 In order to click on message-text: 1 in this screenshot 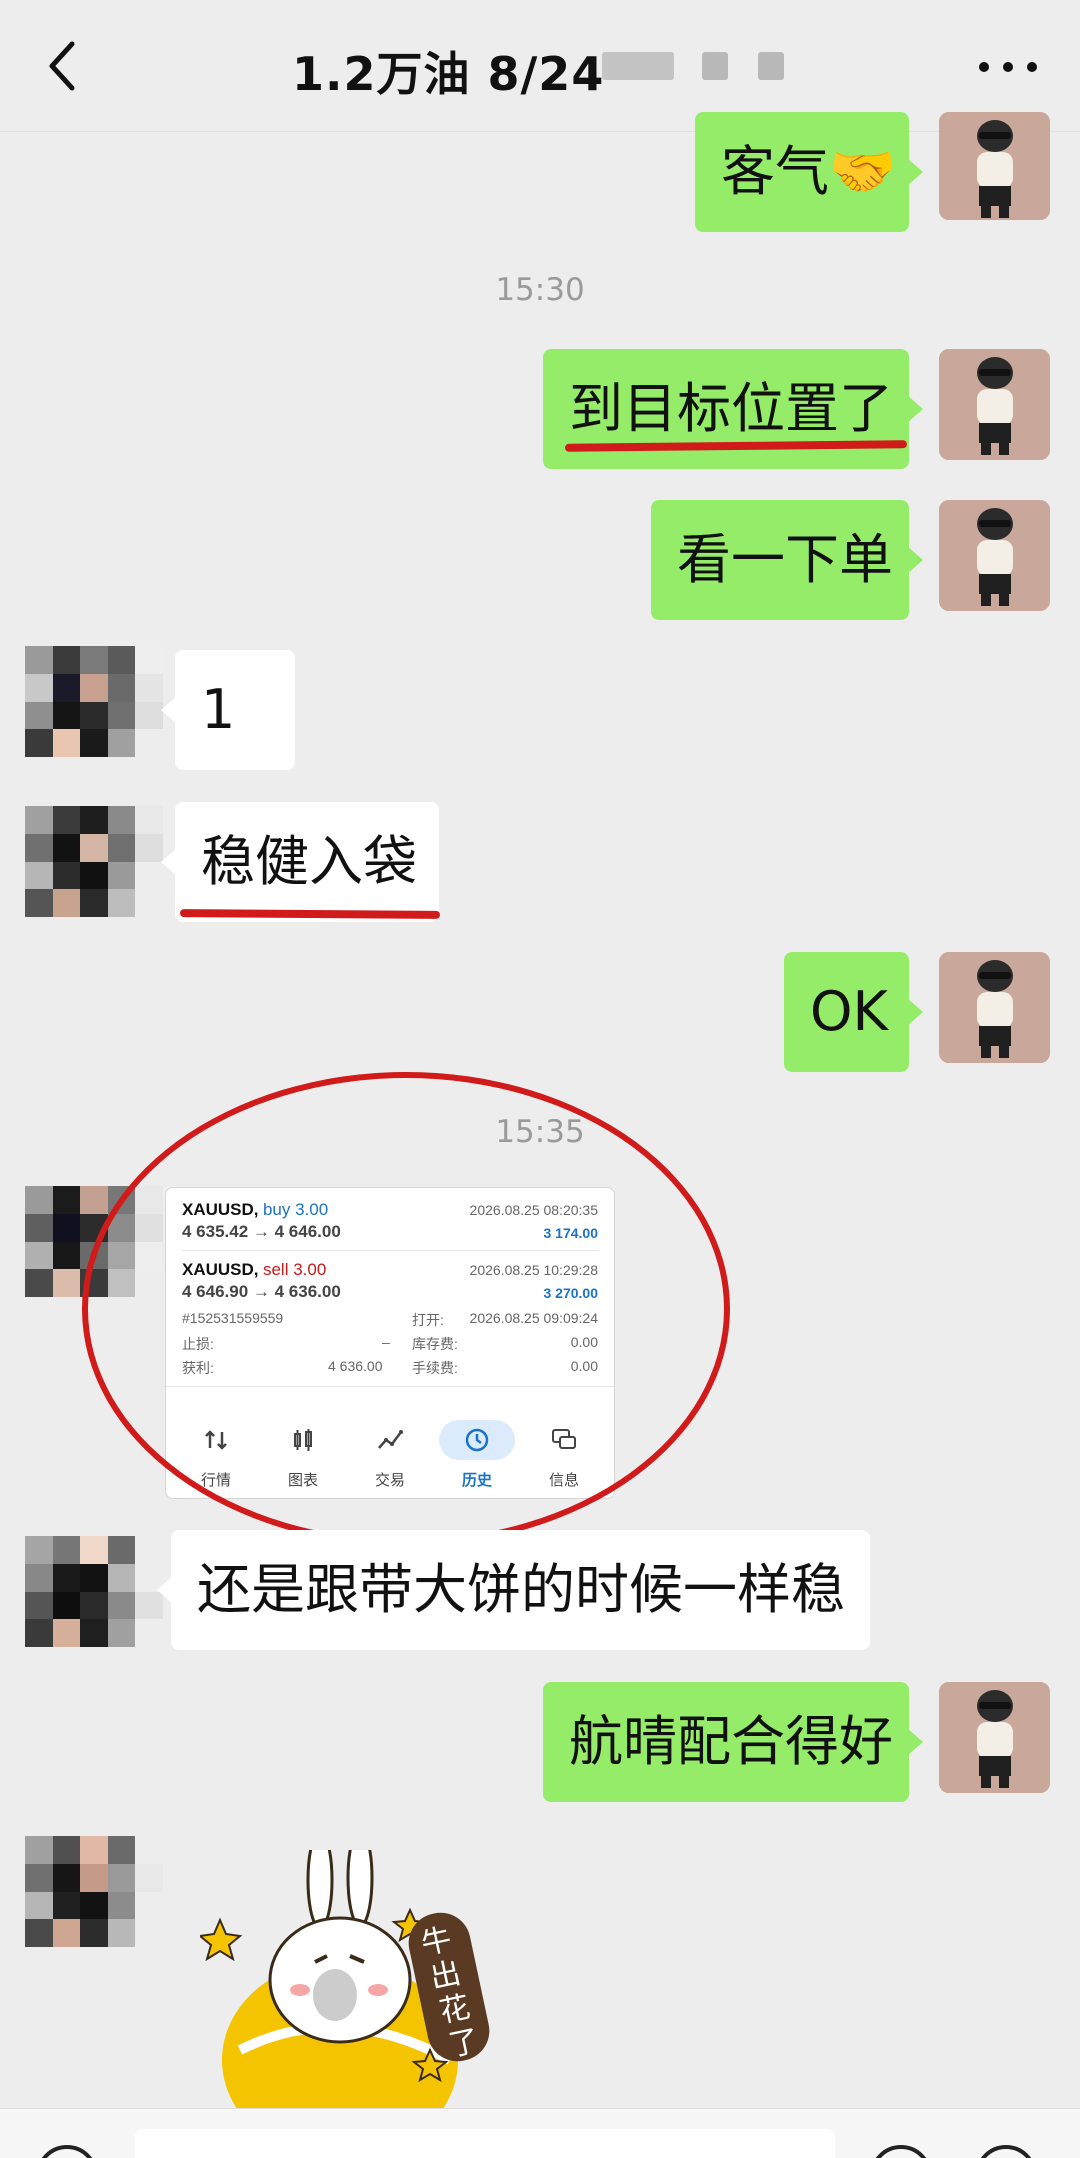, I will do `click(218, 709)`.